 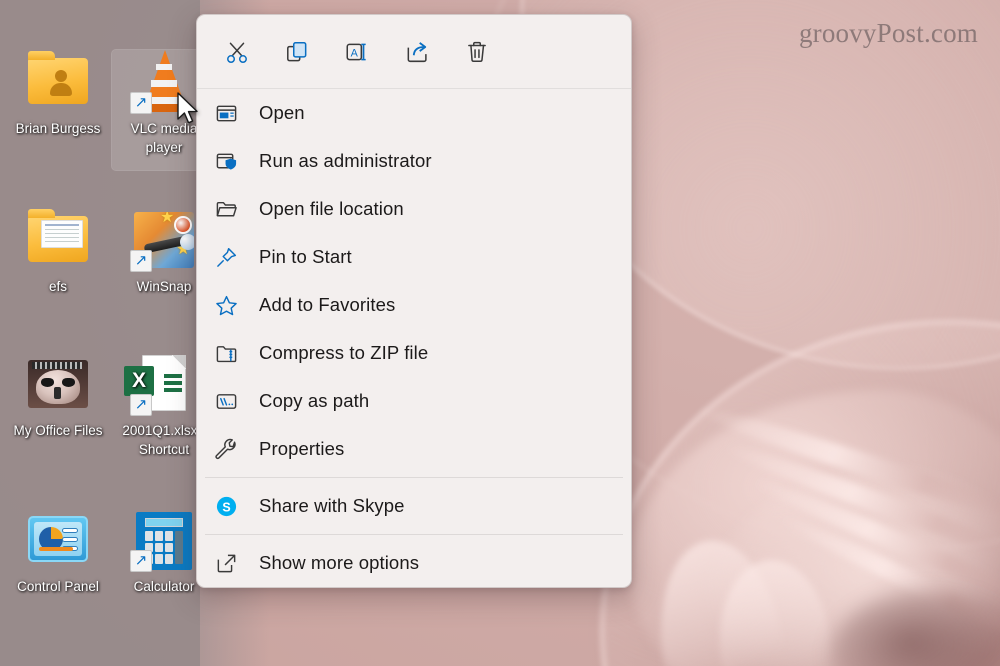 I want to click on rename-button: A, so click(x=357, y=52).